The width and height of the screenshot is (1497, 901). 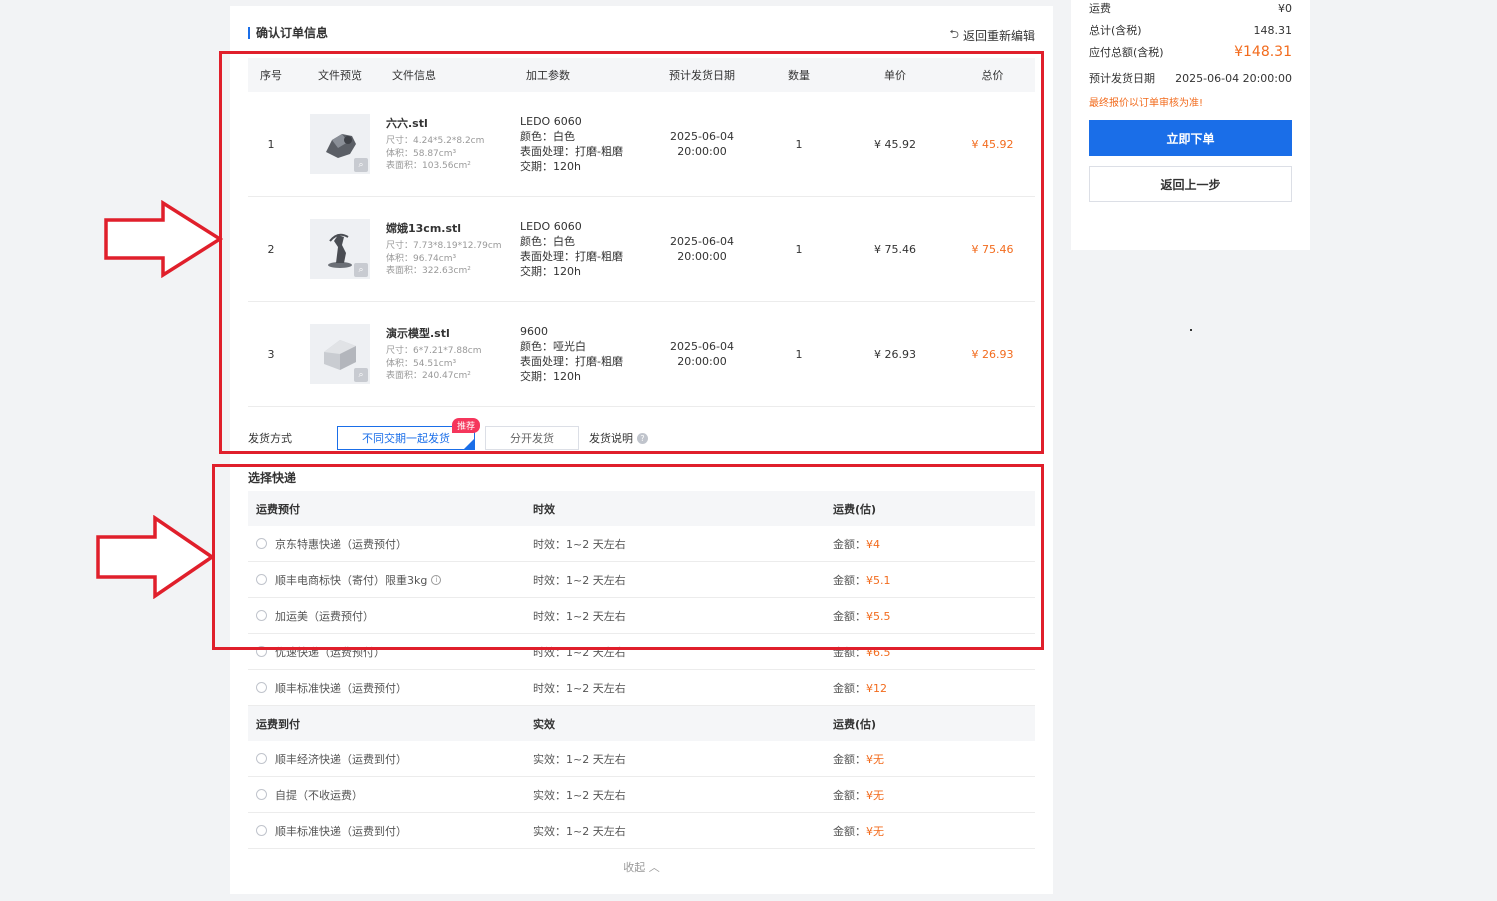 I want to click on payable-label: 应付总额(含税), so click(x=1126, y=52).